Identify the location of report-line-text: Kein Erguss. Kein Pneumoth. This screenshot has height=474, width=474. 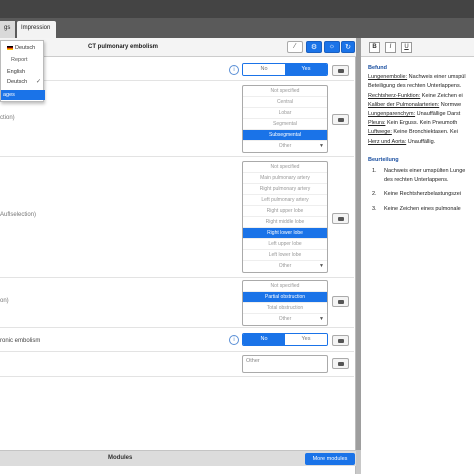
(421, 123).